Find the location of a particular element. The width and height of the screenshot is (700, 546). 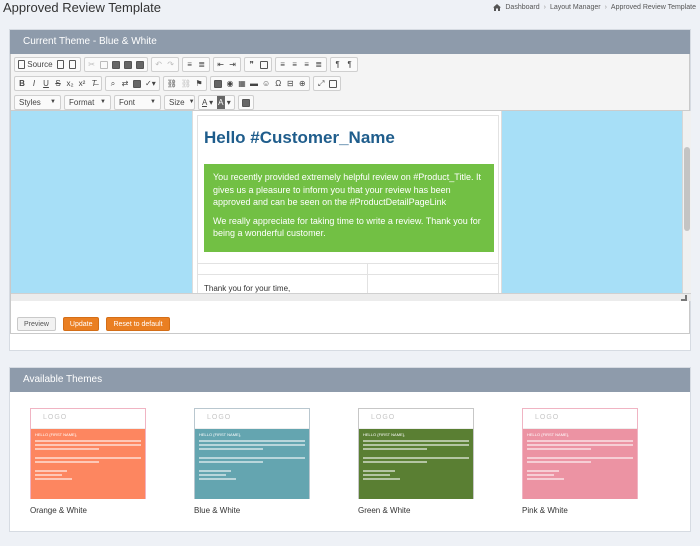

scrollbar-thumb is located at coordinates (687, 189).